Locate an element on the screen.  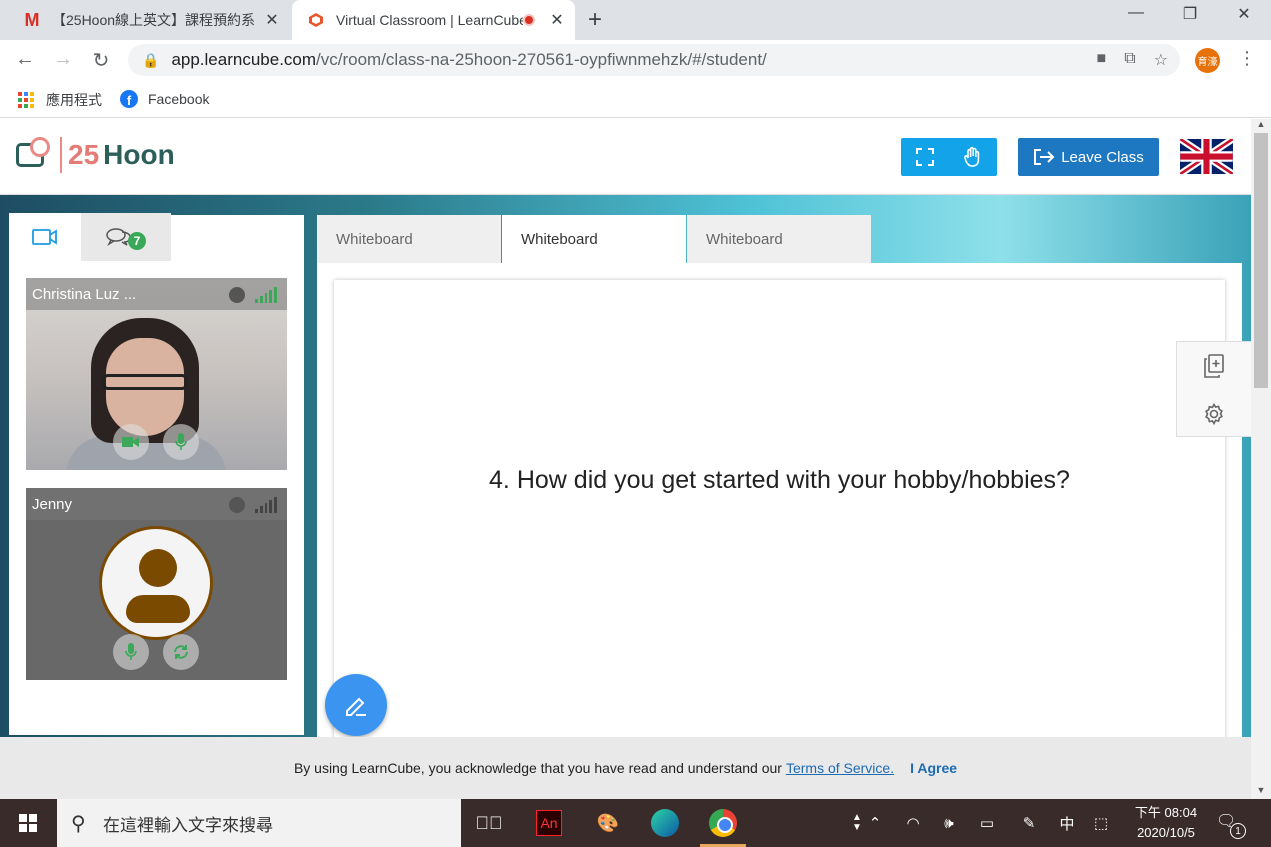
reload-icon: ↻ is located at coordinates (101, 60).